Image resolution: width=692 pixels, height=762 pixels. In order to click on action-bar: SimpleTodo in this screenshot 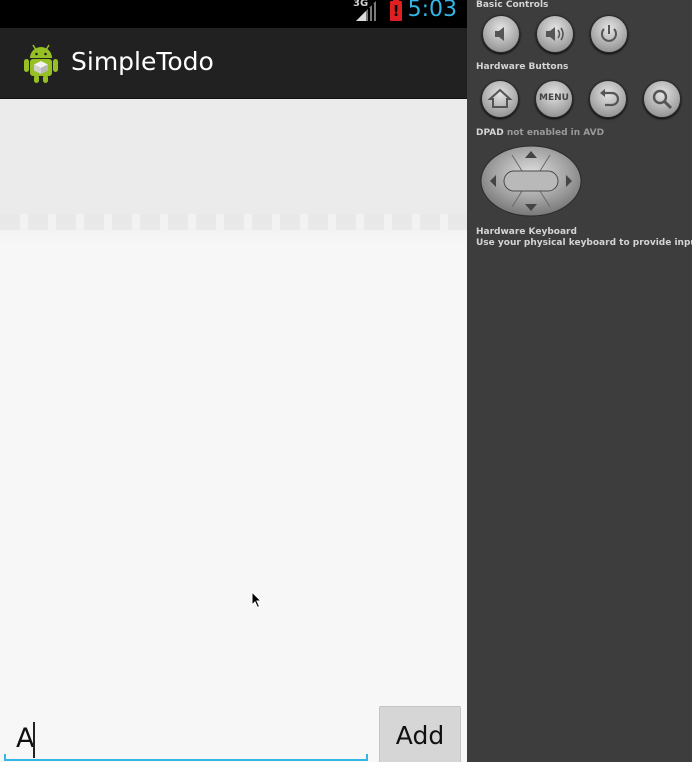, I will do `click(233, 64)`.